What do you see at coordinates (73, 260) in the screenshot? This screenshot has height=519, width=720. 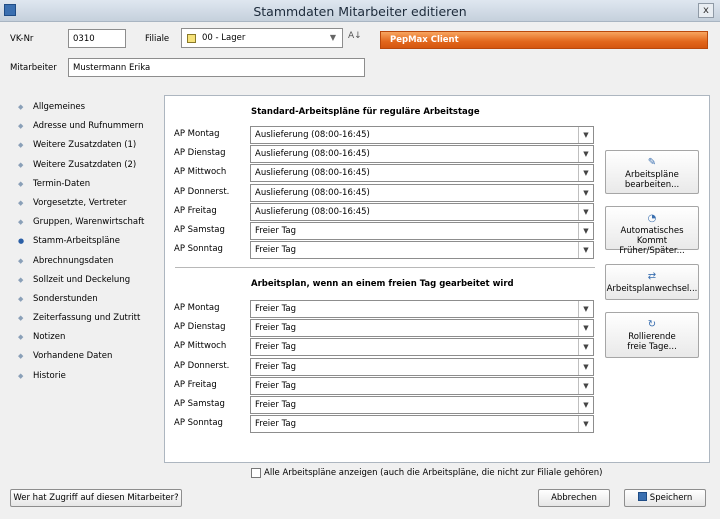 I see `sidebar-item-label: Abrechnungsdaten` at bounding box center [73, 260].